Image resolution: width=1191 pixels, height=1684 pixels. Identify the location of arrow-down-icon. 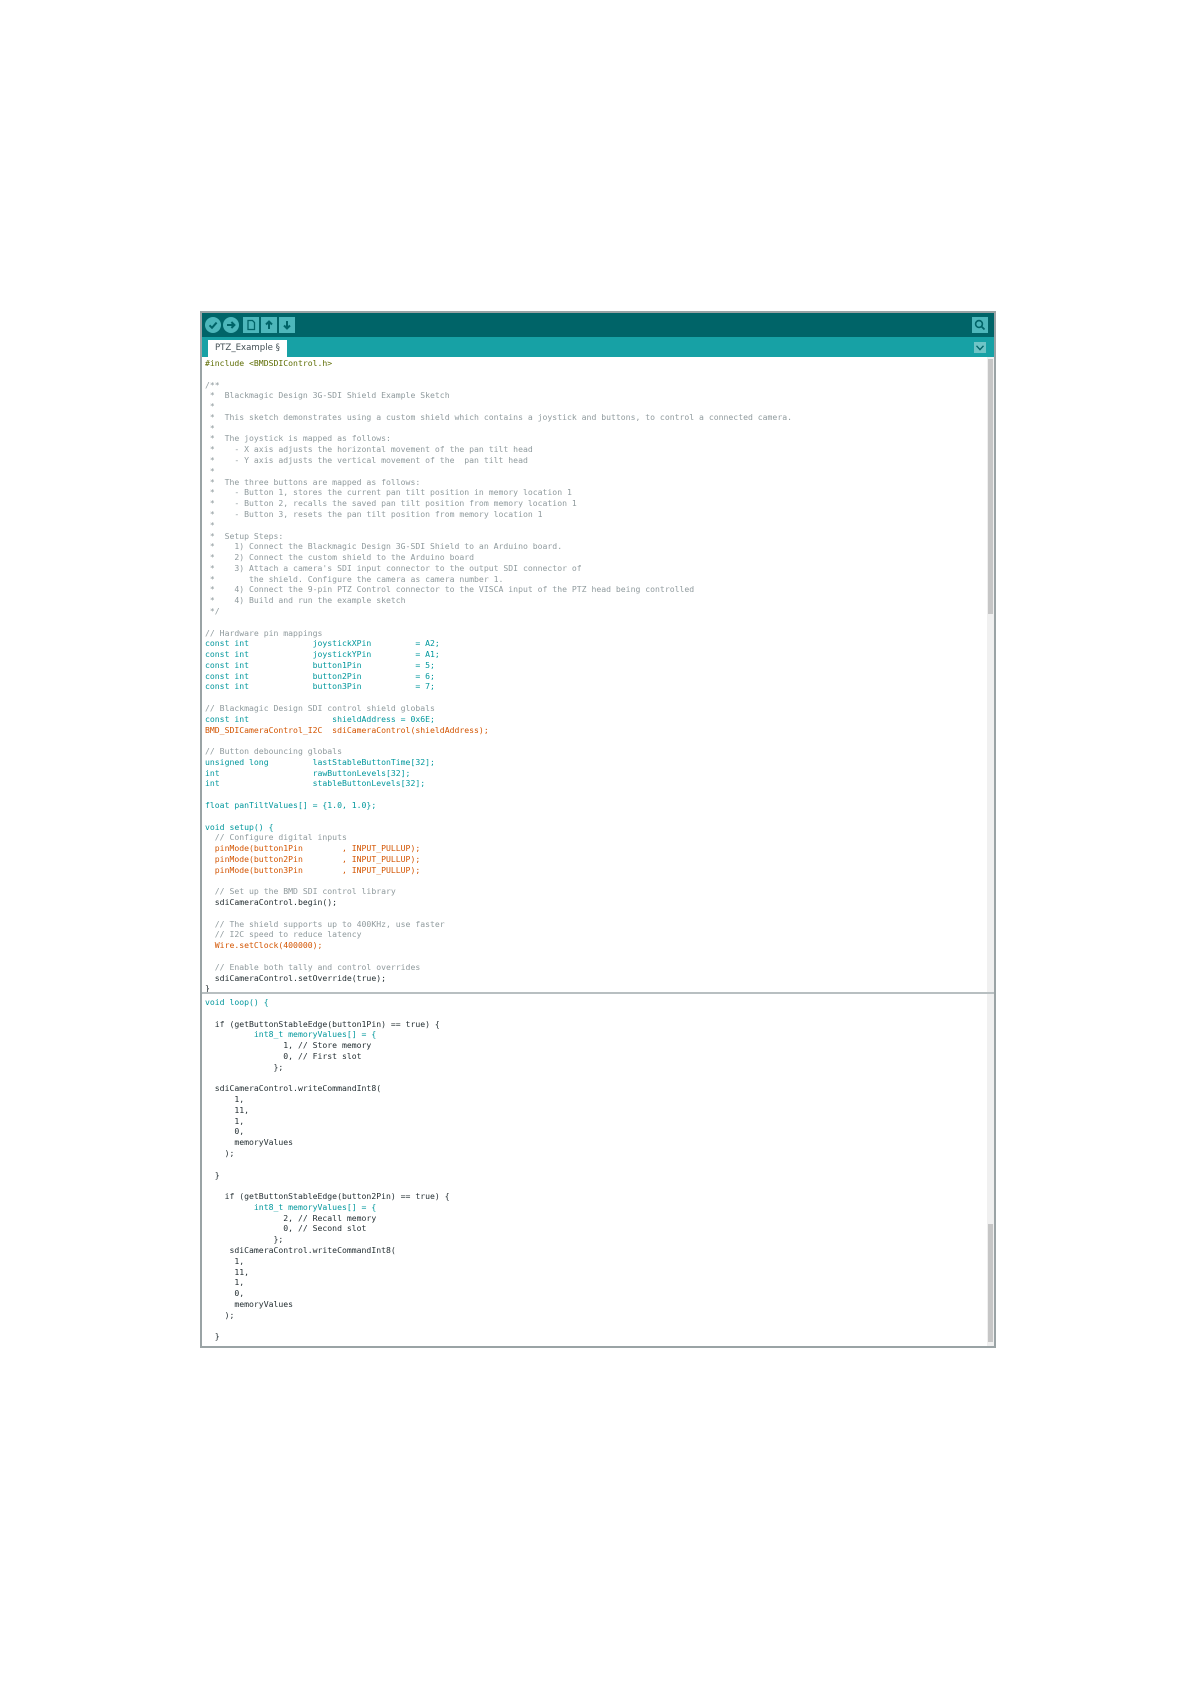
(287, 325).